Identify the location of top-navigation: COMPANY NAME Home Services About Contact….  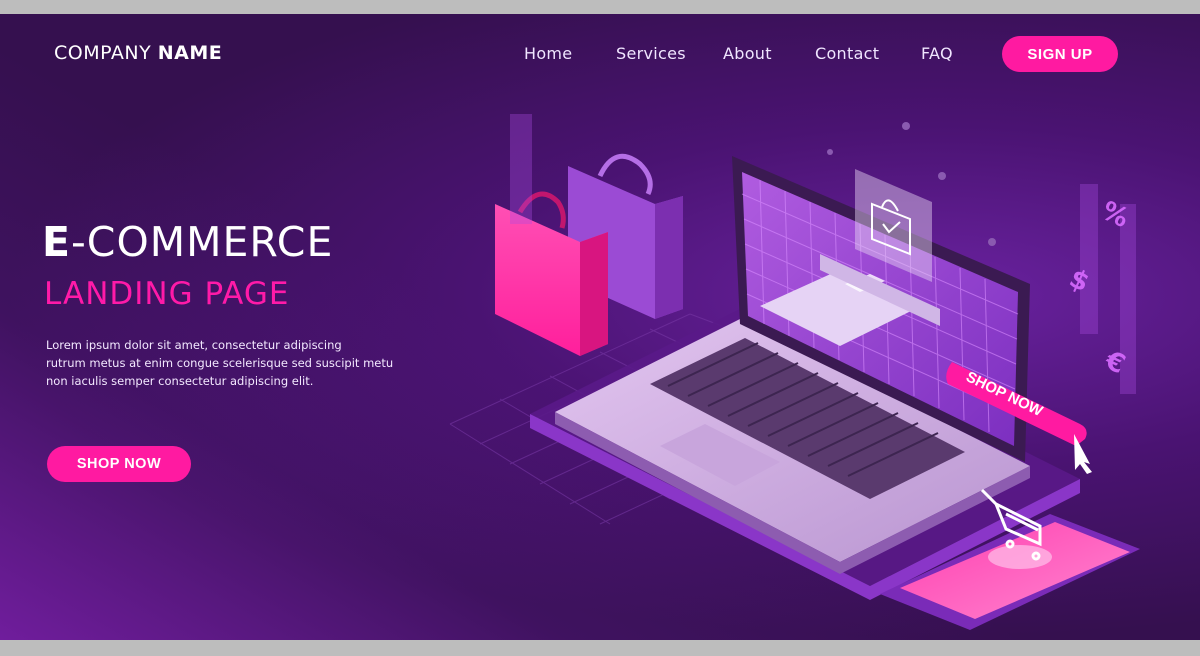
(600, 53).